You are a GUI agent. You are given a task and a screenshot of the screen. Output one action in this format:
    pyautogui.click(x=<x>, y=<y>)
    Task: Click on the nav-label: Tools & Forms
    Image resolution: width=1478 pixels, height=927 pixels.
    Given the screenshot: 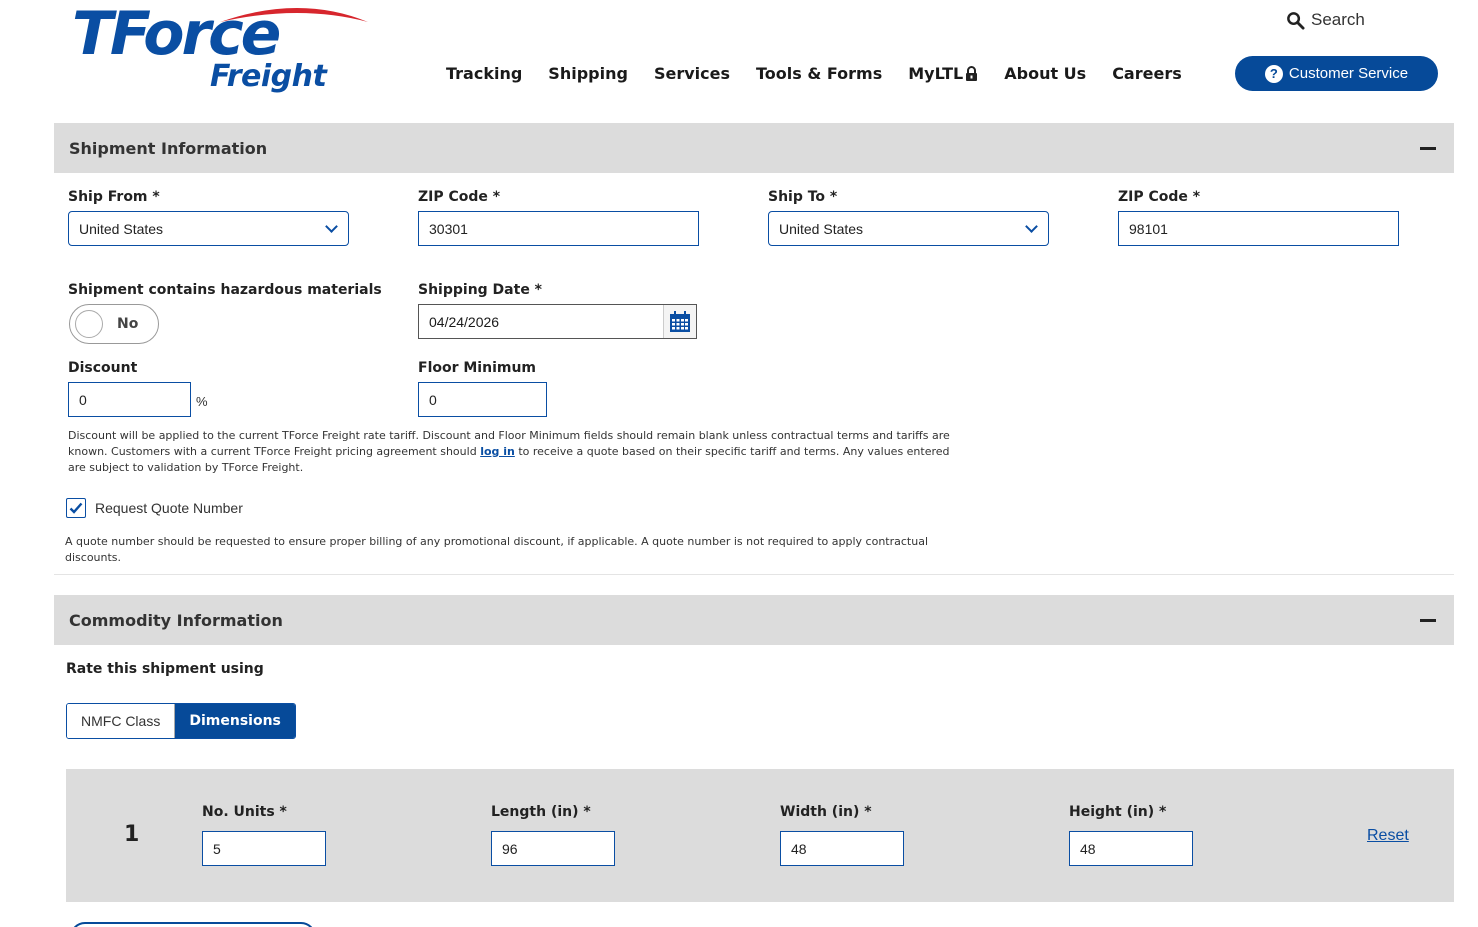 What is the action you would take?
    pyautogui.click(x=819, y=73)
    